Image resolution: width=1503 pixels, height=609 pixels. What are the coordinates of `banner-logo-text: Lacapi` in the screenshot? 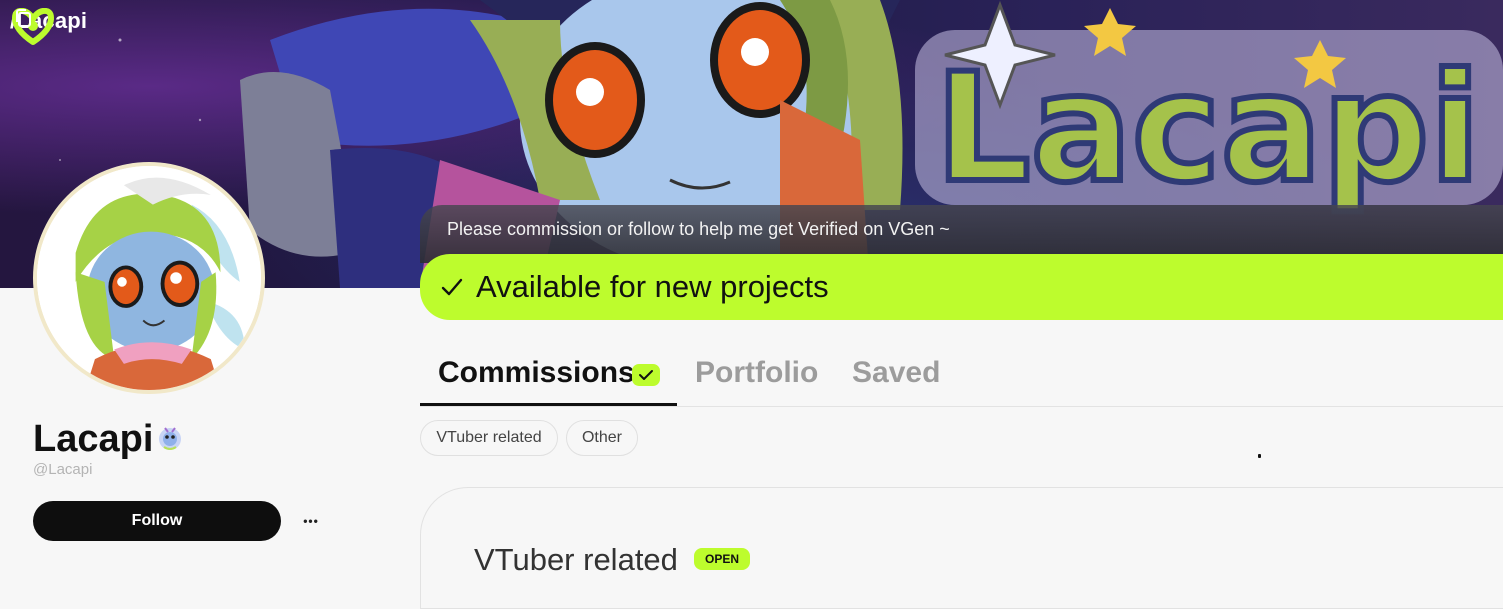 It's located at (1208, 129).